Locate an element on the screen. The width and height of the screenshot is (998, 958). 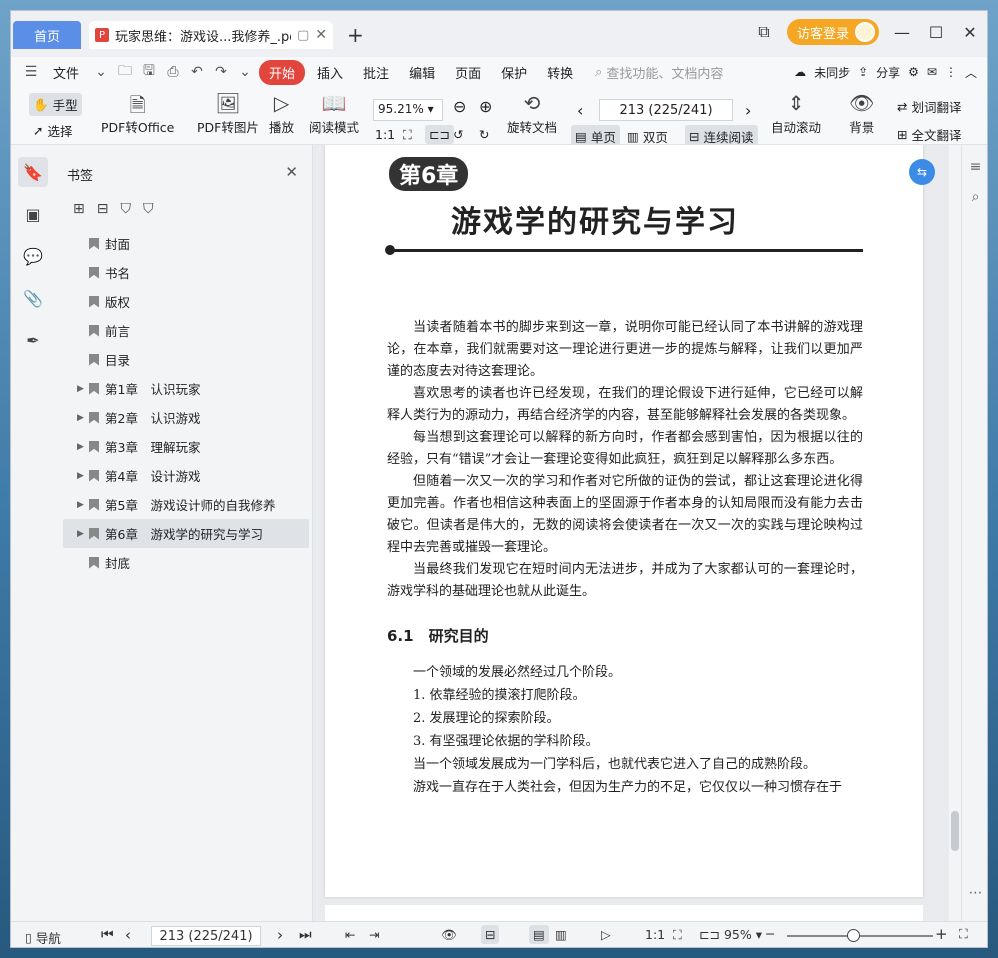
open-folder-icon: 🗀 is located at coordinates (125, 72).